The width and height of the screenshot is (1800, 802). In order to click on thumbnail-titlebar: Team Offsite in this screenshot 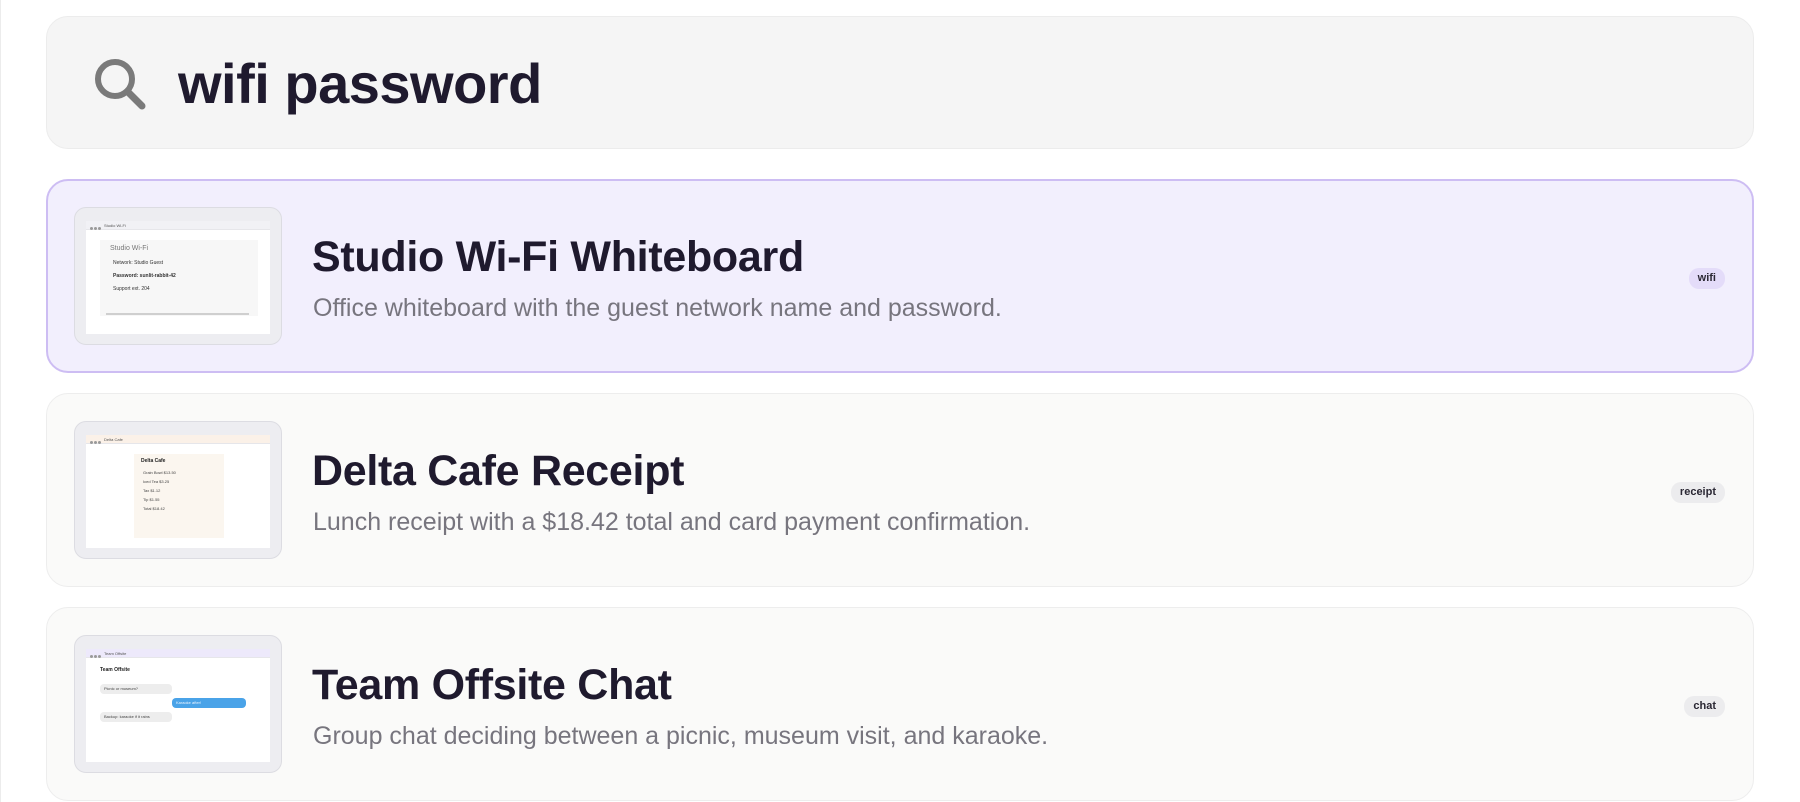, I will do `click(178, 653)`.